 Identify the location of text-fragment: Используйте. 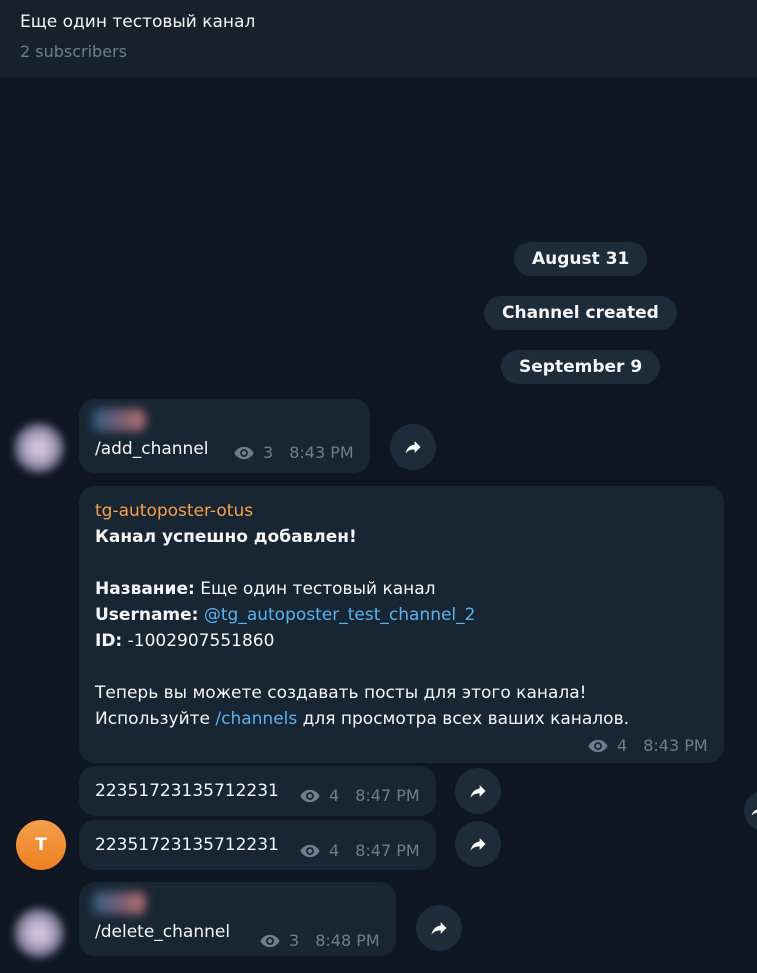
(155, 719).